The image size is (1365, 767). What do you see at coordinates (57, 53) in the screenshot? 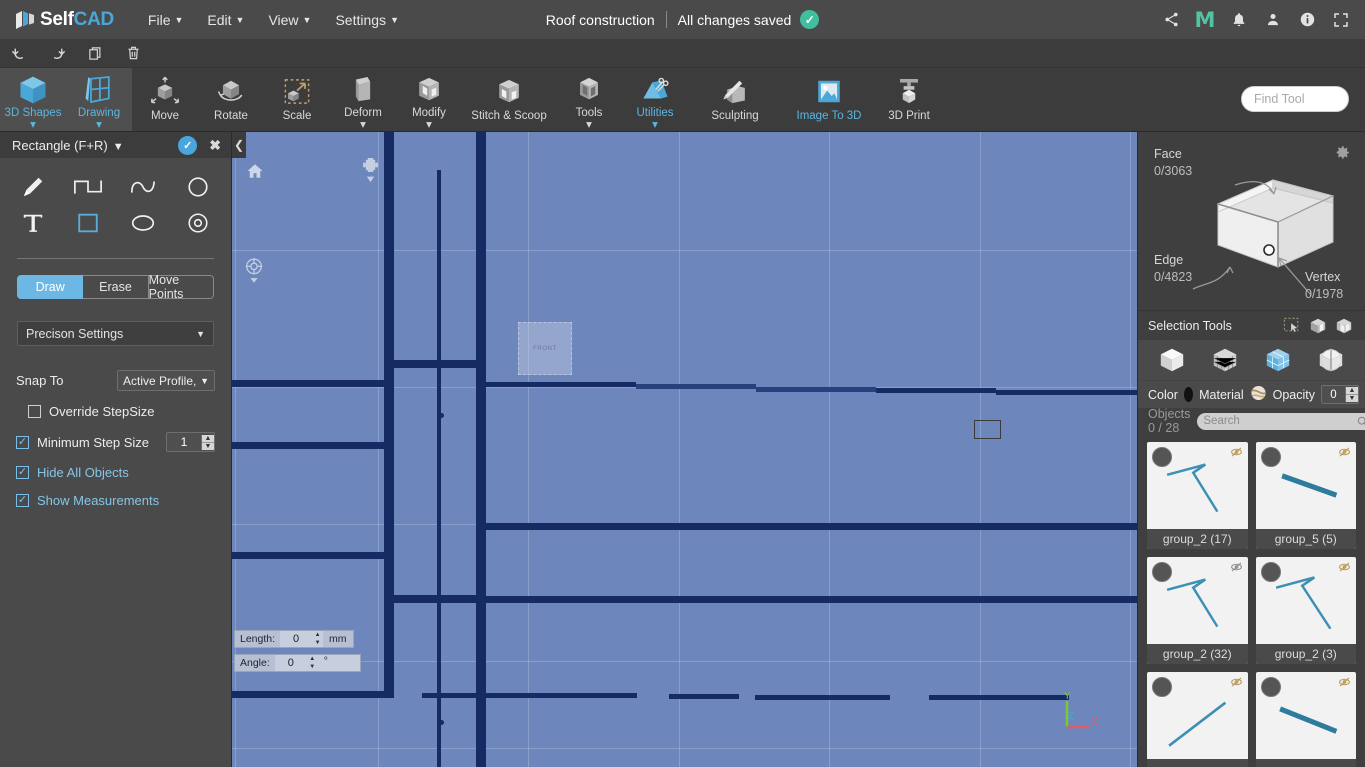
I see `redo-button` at bounding box center [57, 53].